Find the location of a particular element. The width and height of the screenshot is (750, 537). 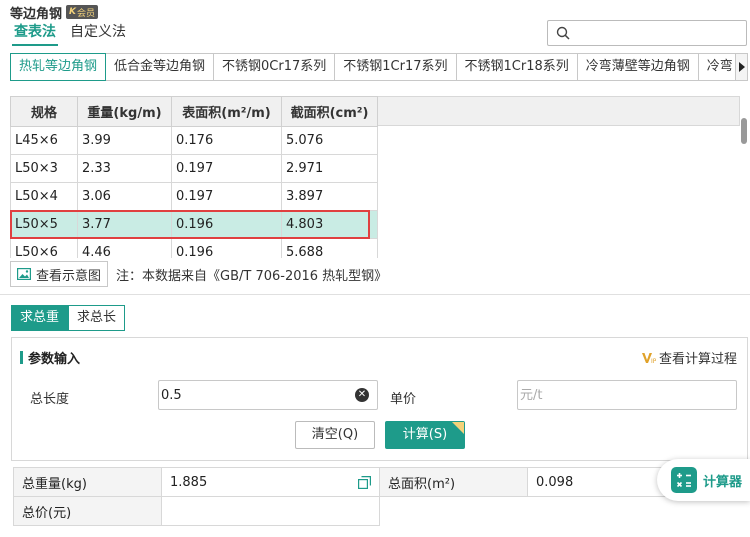

image-icon is located at coordinates (24, 274).